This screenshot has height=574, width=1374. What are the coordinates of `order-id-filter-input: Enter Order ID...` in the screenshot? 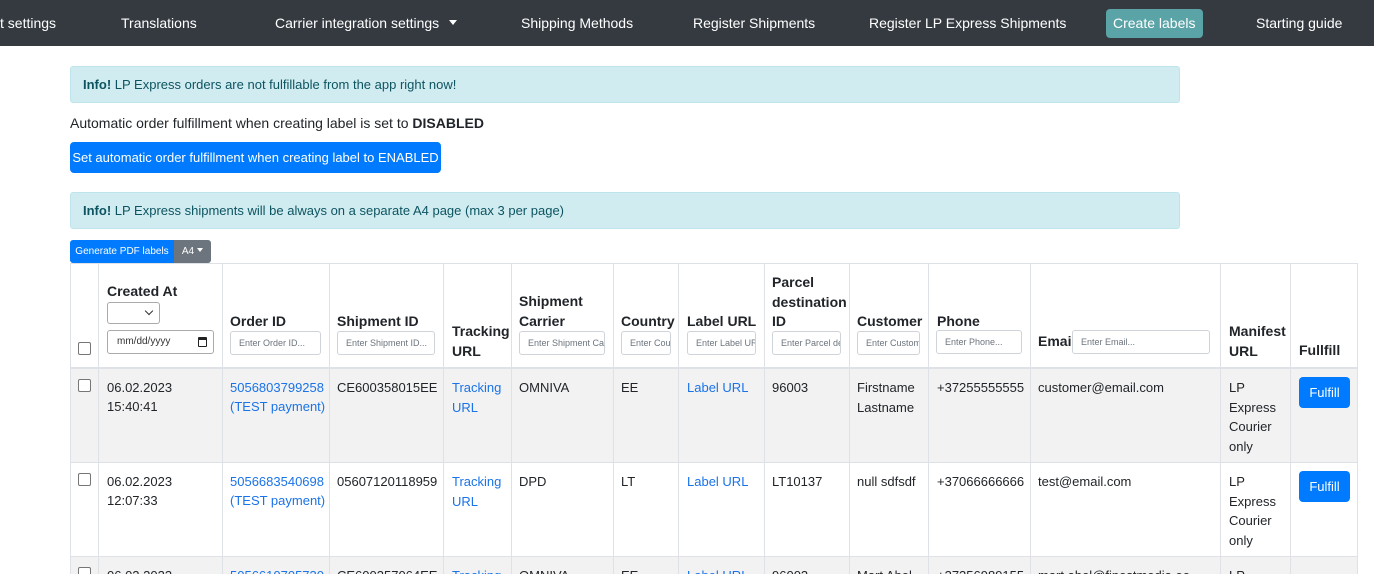 It's located at (275, 343).